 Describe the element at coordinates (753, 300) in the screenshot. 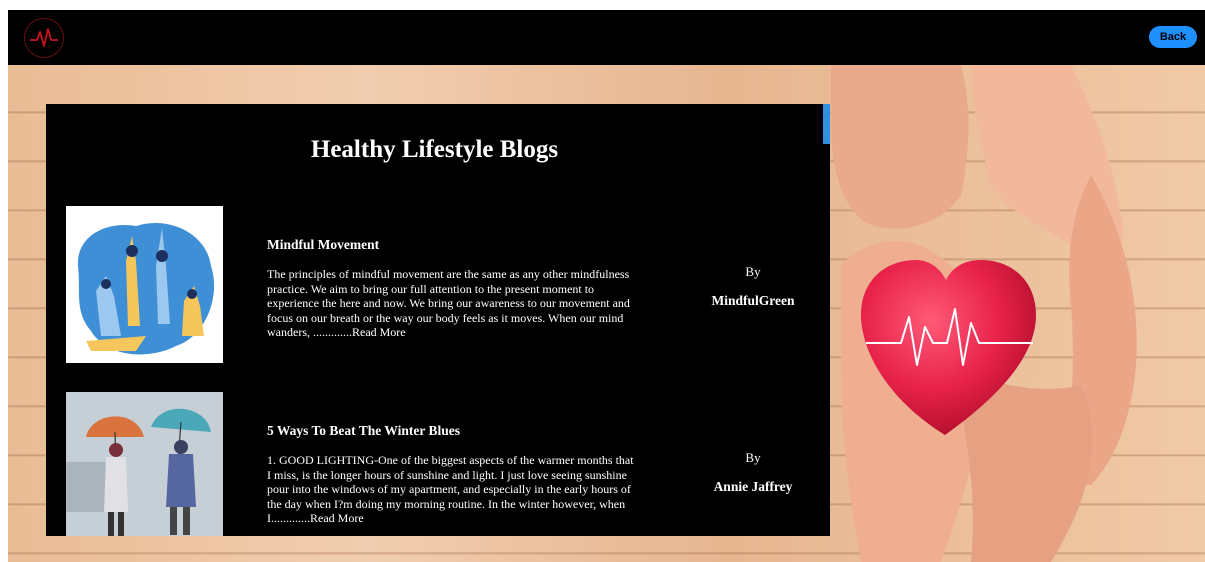

I see `author-name: MindfulGreen` at that location.